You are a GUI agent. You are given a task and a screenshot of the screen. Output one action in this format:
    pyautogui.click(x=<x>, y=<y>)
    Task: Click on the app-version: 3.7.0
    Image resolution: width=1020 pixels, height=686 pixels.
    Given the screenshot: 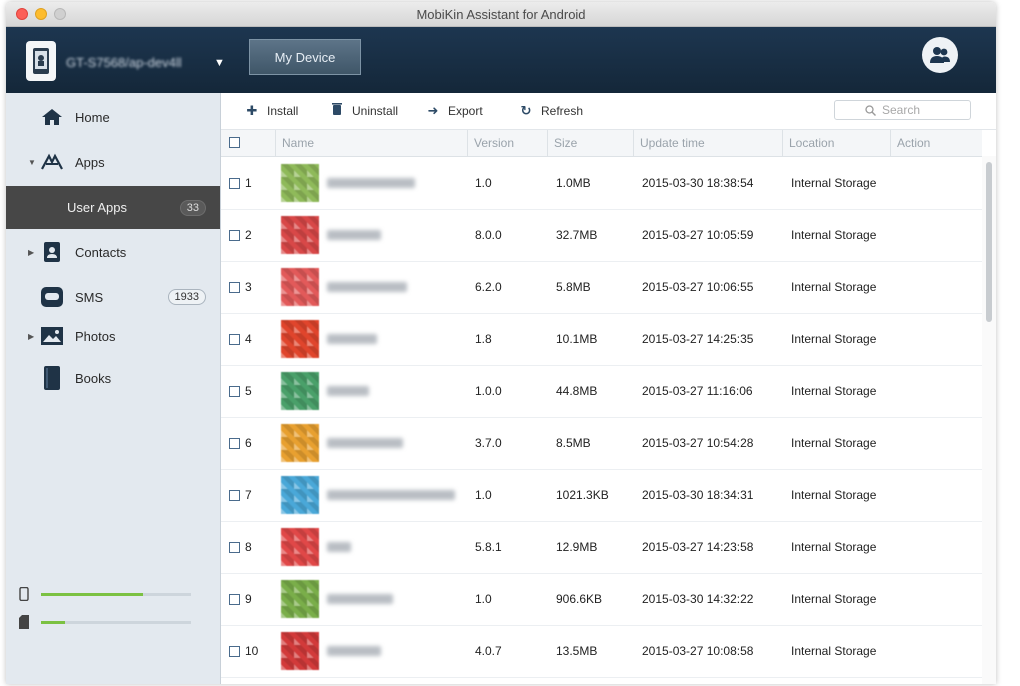 What is the action you would take?
    pyautogui.click(x=488, y=443)
    